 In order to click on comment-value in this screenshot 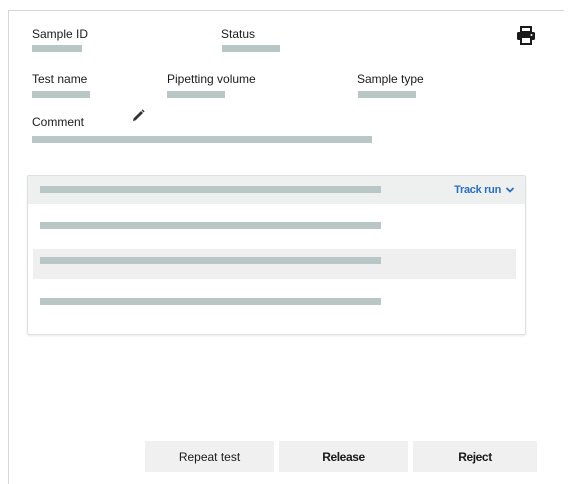, I will do `click(202, 139)`.